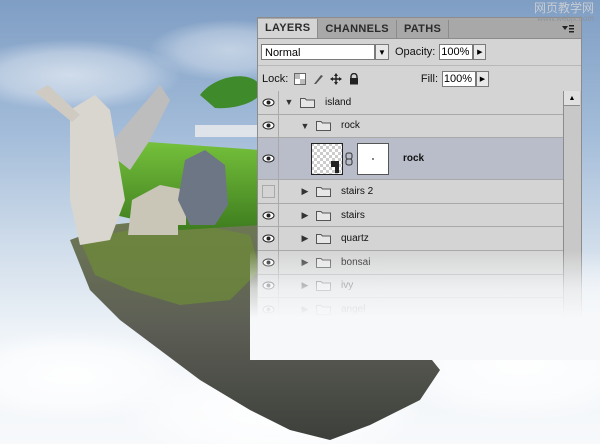  I want to click on layer-row-island: ▼ island, so click(411, 103).